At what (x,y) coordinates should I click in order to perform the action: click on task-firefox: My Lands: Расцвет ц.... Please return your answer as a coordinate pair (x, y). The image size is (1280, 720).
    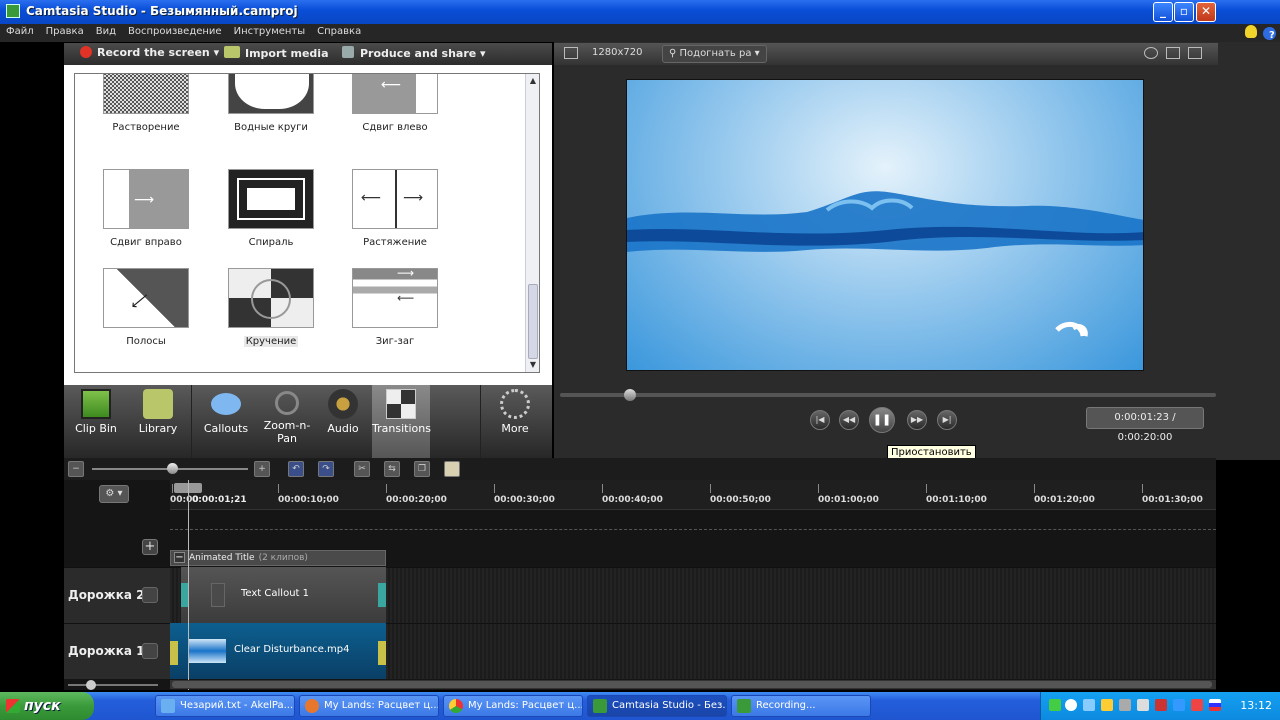
    Looking at the image, I should click on (369, 706).